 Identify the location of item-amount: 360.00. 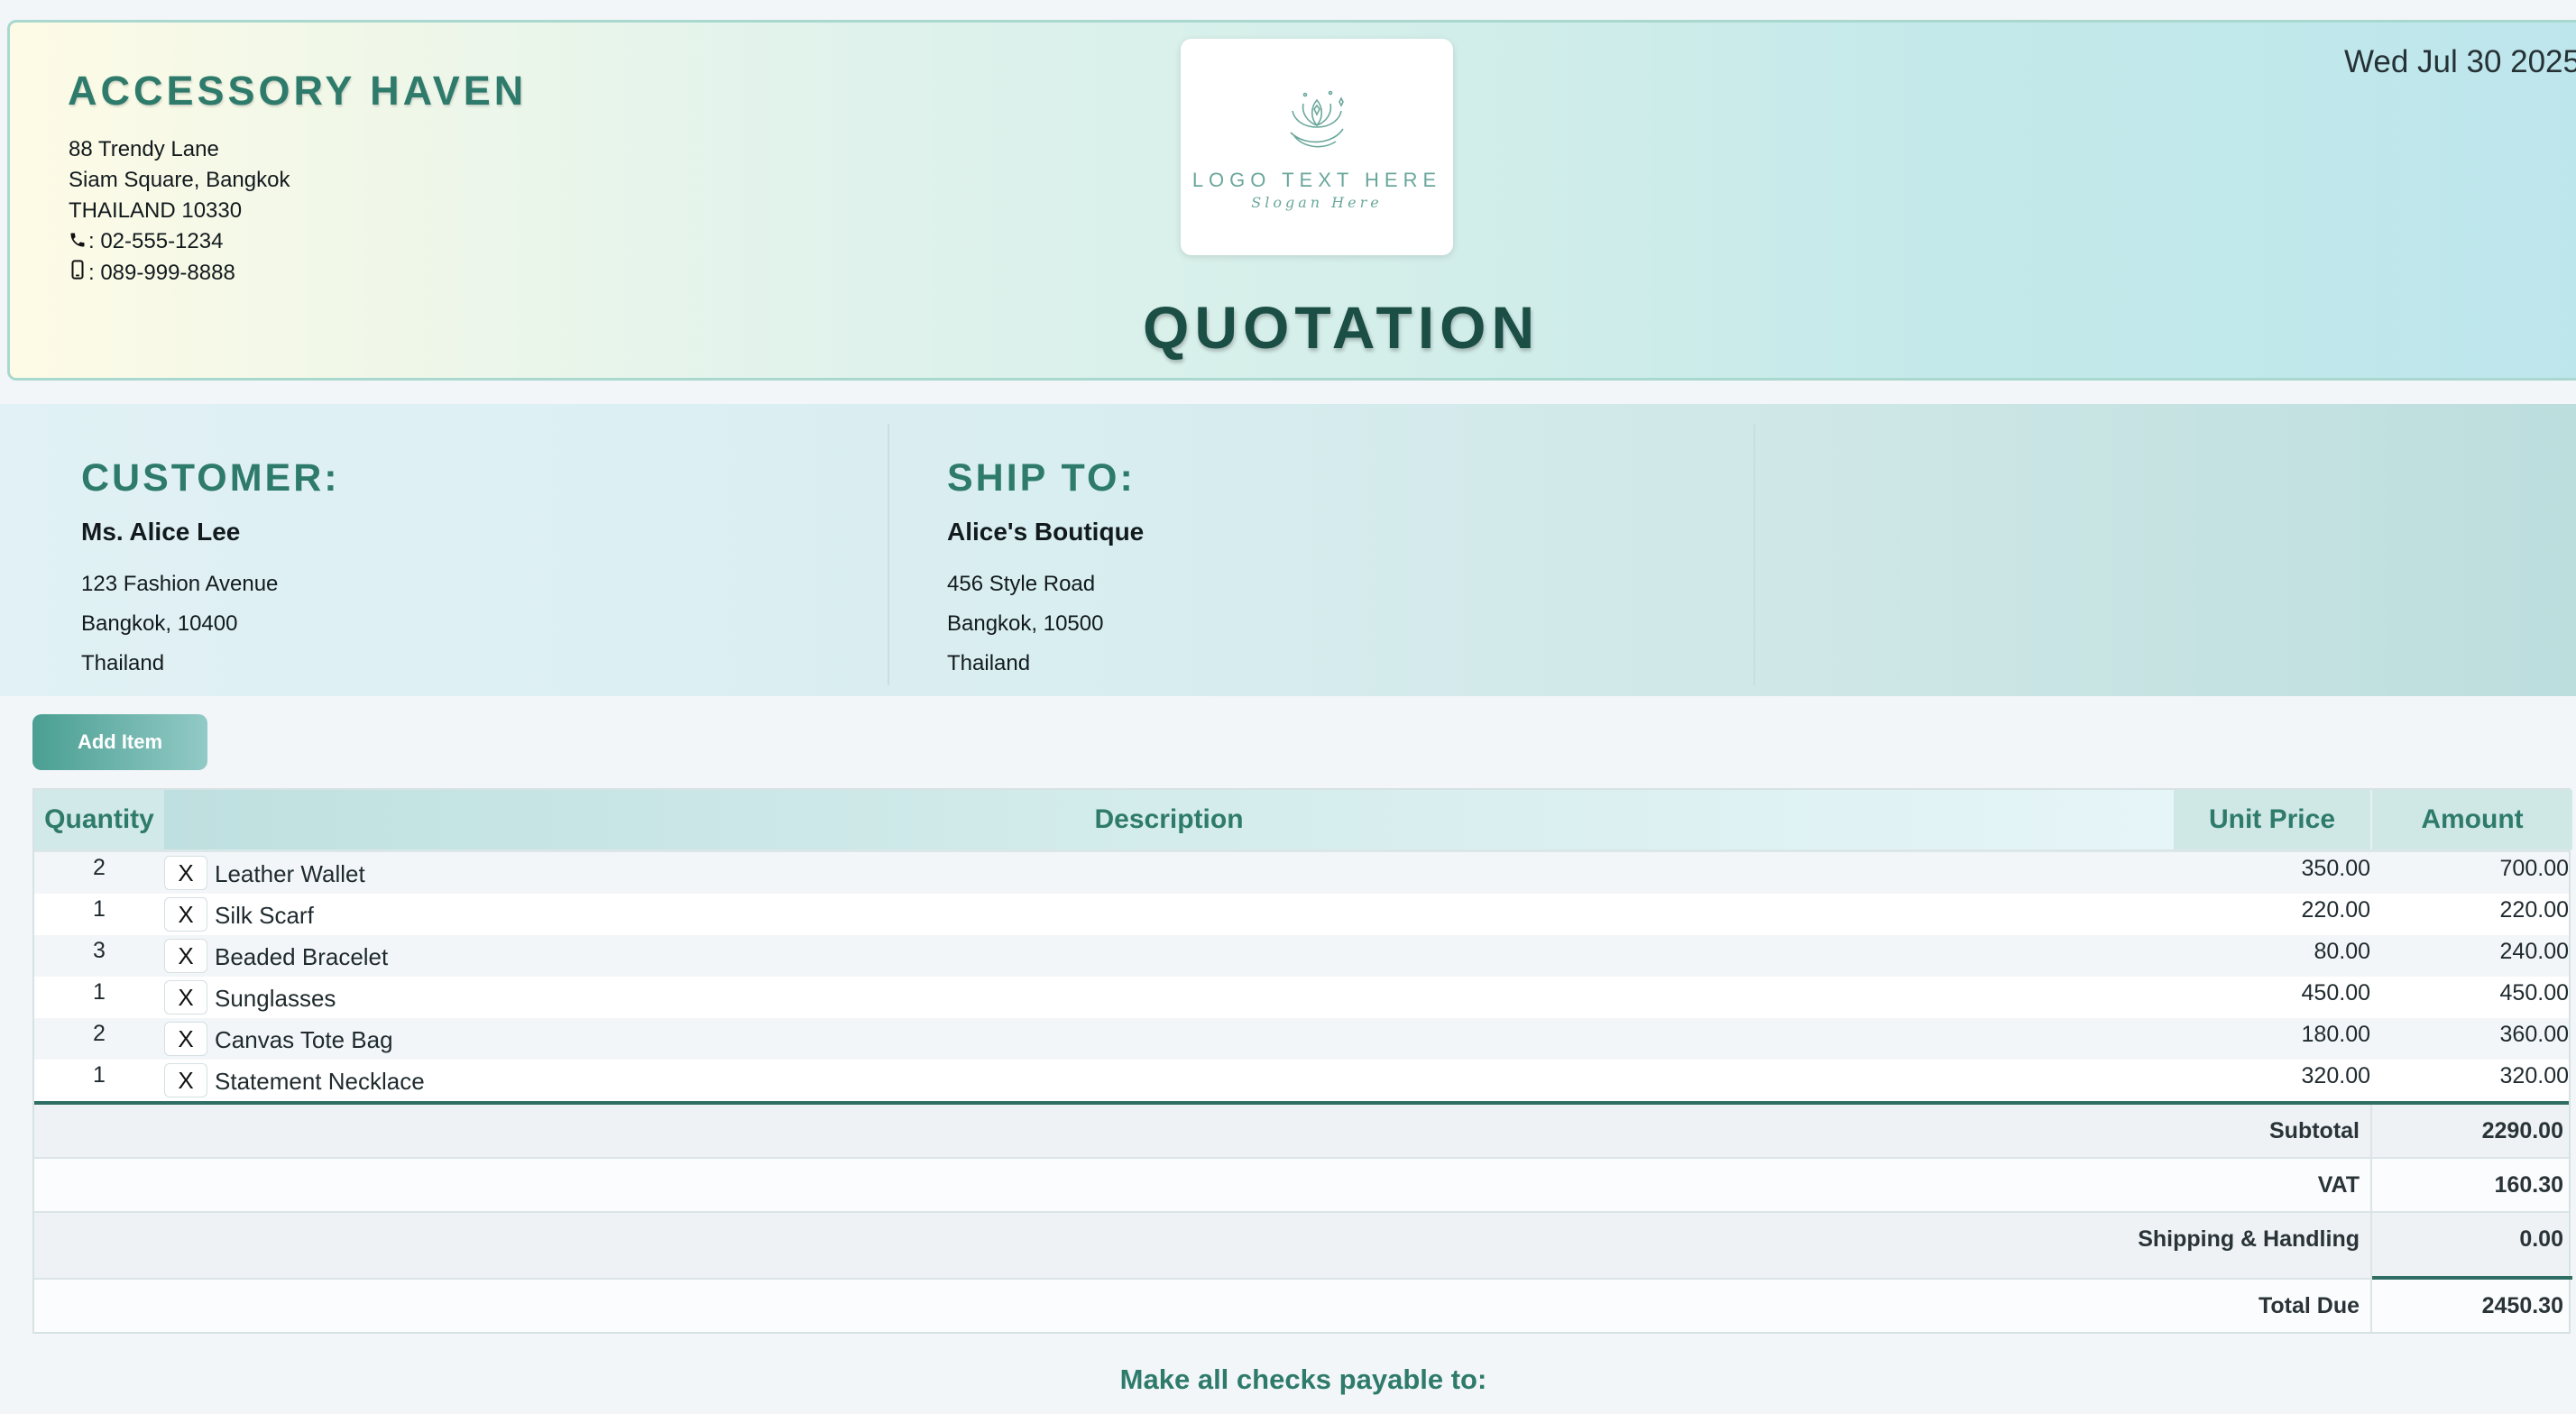
(2534, 1035).